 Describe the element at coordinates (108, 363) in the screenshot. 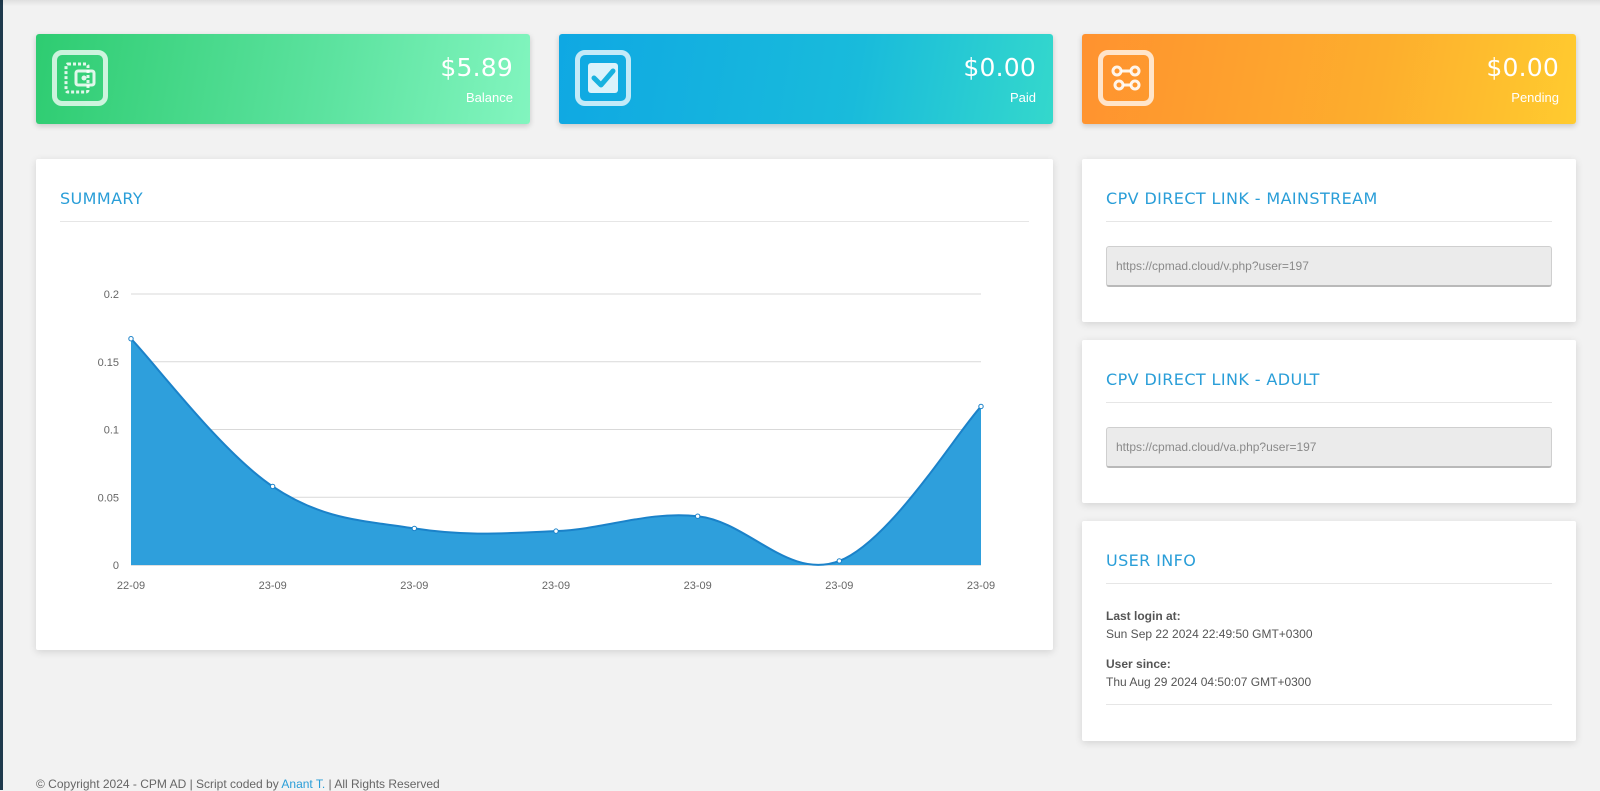

I see `y-tick-label: 0.15` at that location.